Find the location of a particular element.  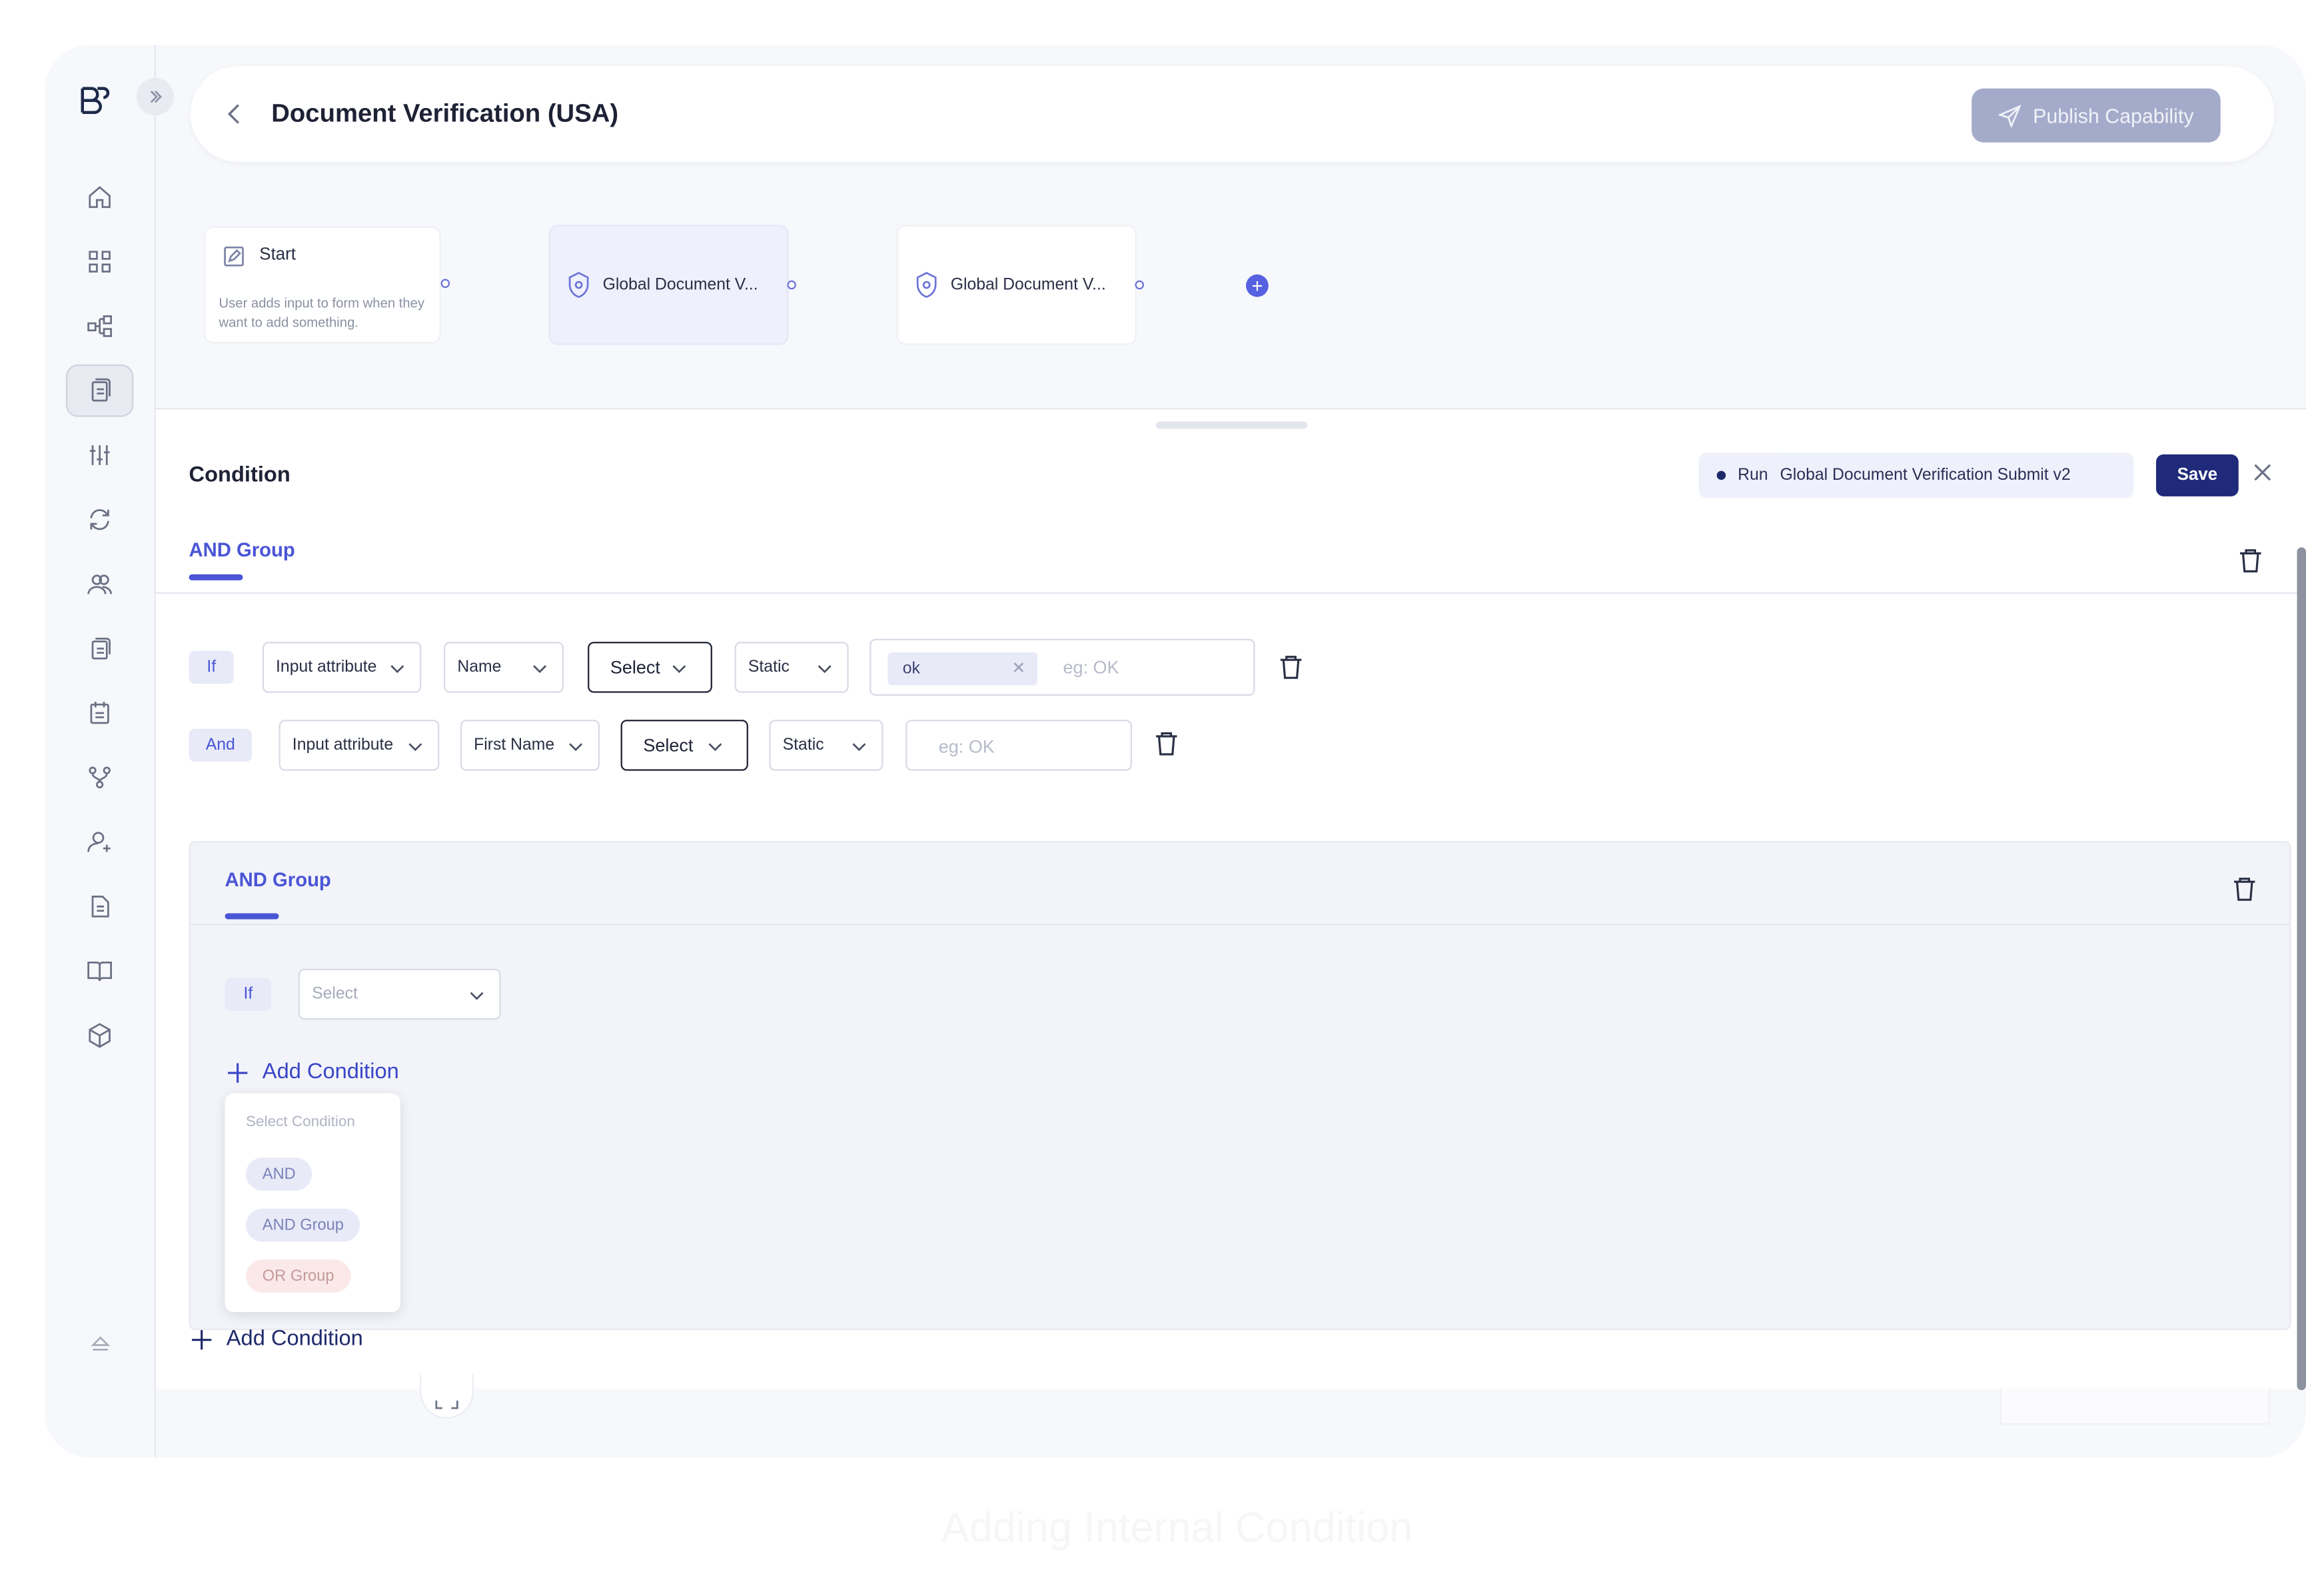

status-dot is located at coordinates (1721, 475).